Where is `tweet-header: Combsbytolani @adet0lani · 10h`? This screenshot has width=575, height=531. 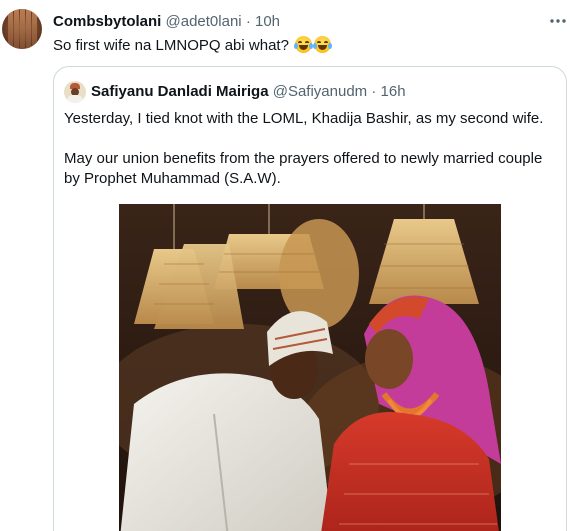
tweet-header: Combsbytolani @adet0lani · 10h is located at coordinates (166, 22).